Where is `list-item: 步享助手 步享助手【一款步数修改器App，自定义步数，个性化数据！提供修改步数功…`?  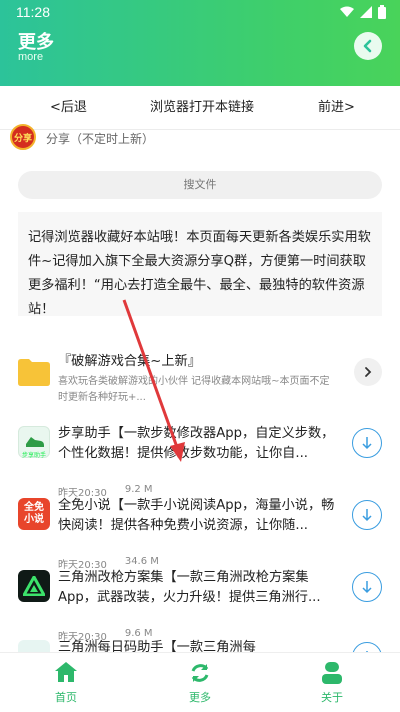 list-item: 步享助手 步享助手【一款步数修改器App，自定义步数，个性化数据！提供修改步数功… is located at coordinates (200, 460).